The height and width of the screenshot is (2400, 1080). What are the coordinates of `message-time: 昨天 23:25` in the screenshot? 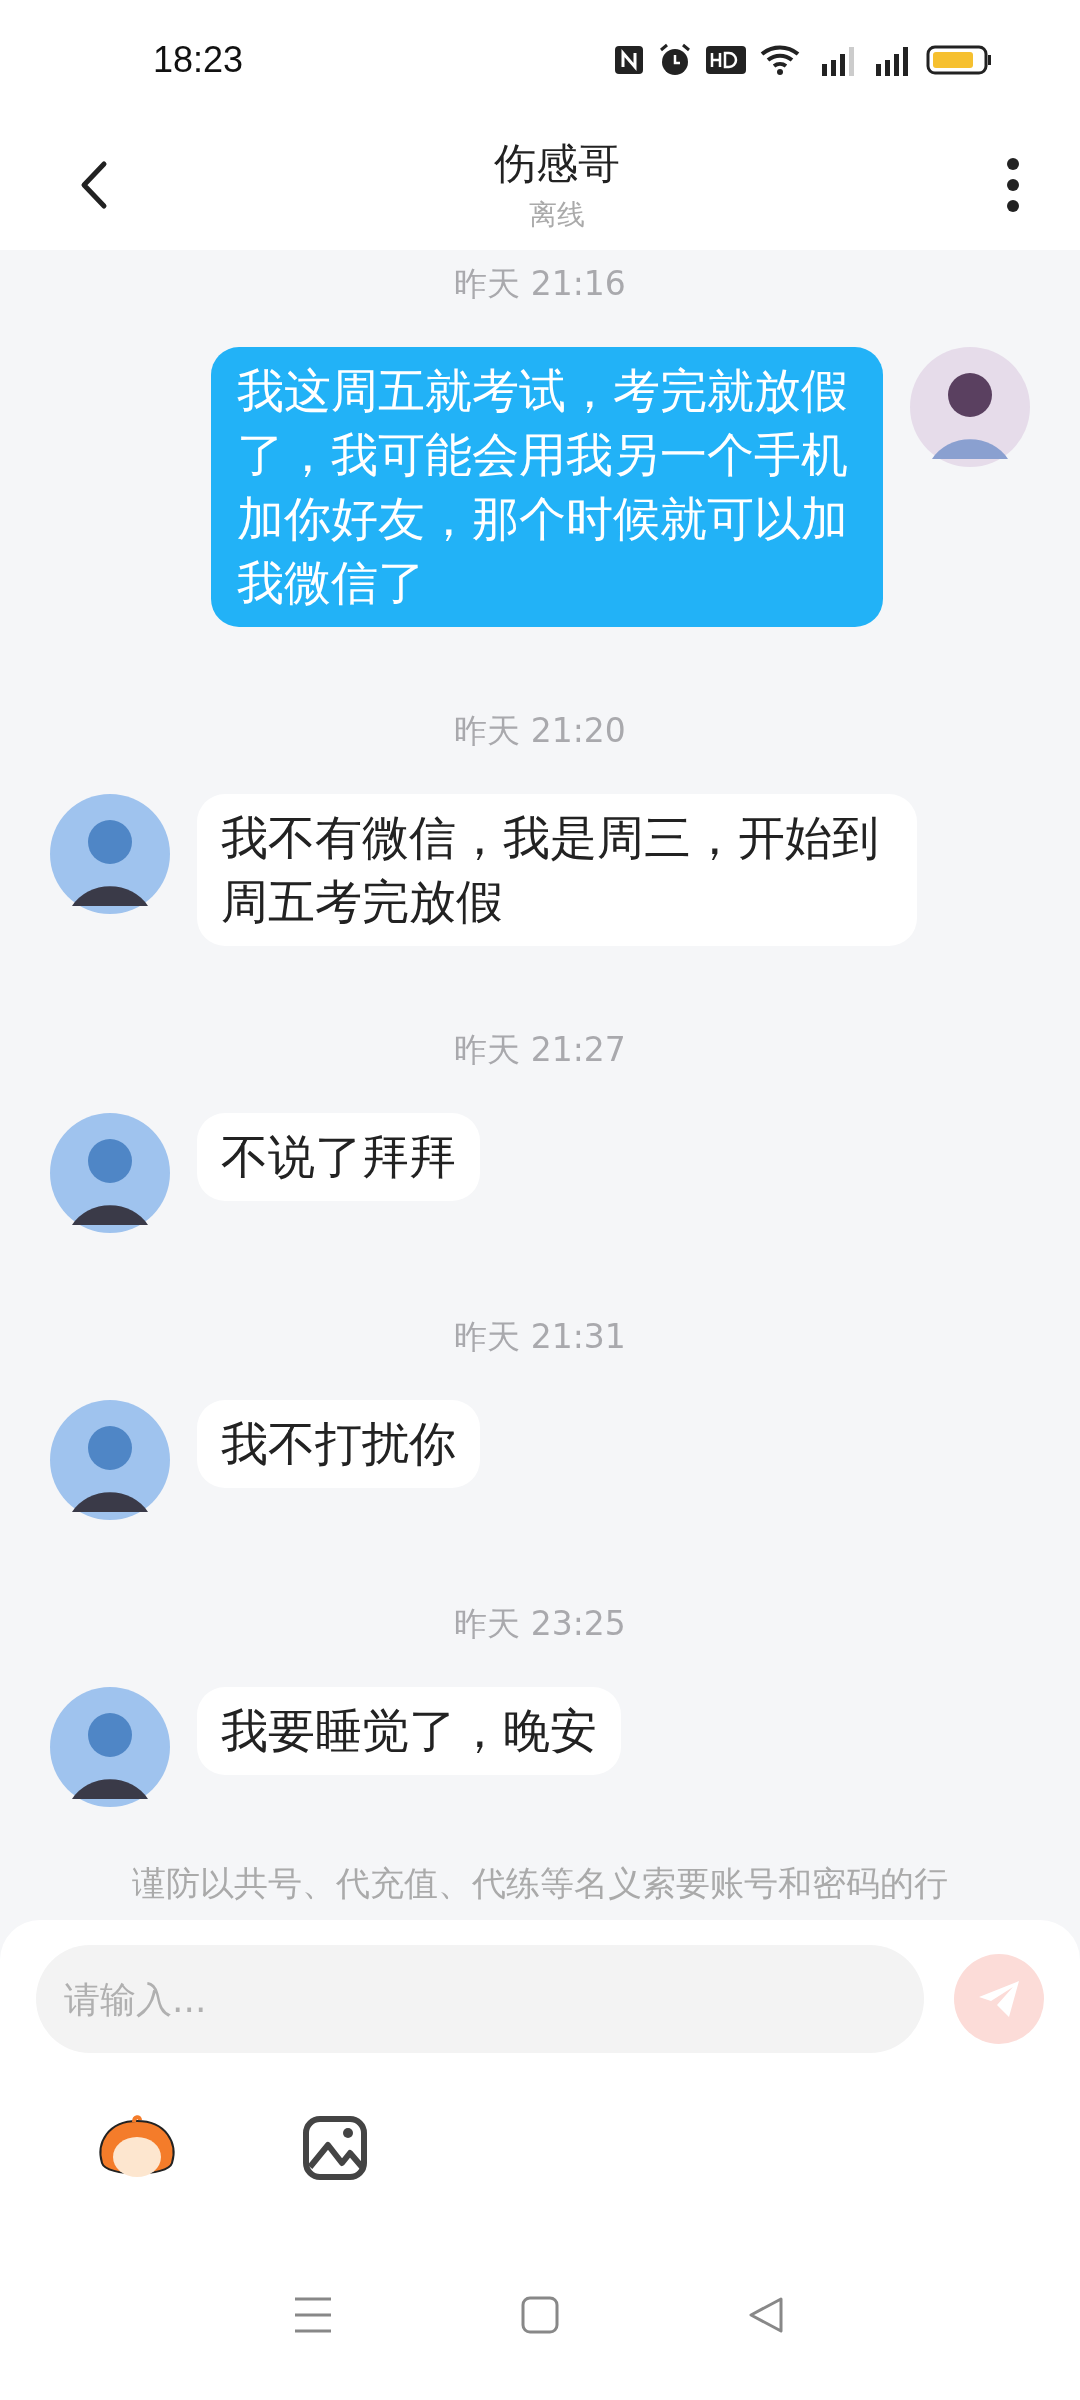 It's located at (540, 1624).